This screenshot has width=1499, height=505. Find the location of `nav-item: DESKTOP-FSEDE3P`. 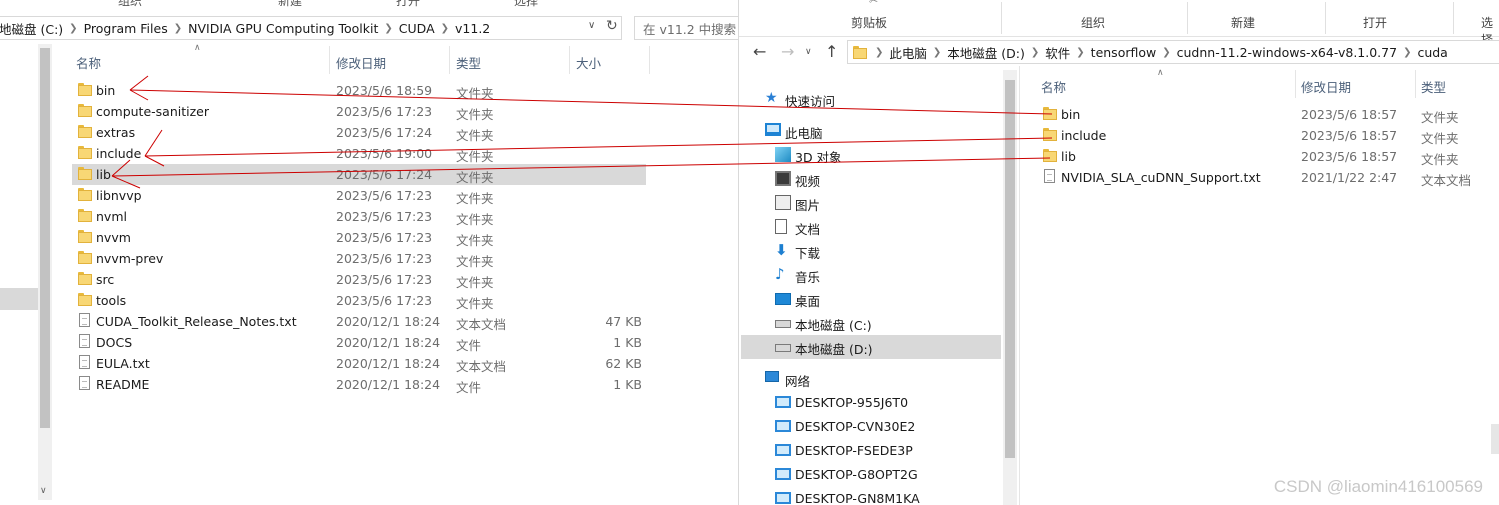

nav-item: DESKTOP-FSEDE3P is located at coordinates (871, 451).